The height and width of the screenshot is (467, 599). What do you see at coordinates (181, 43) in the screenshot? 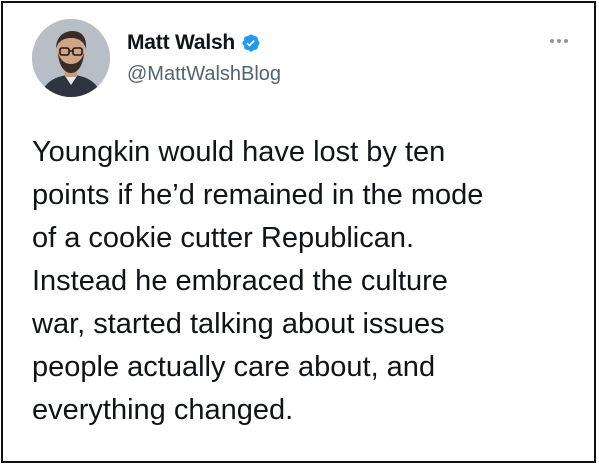
I see `author-name: Matt Walsh` at bounding box center [181, 43].